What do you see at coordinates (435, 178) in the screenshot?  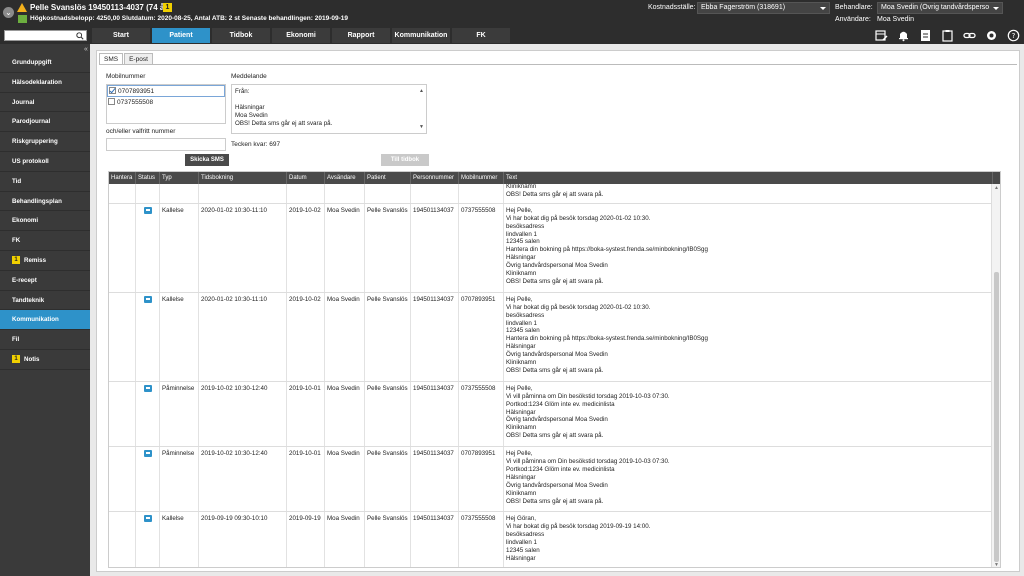 I see `column-header-personnummer: Personnummer` at bounding box center [435, 178].